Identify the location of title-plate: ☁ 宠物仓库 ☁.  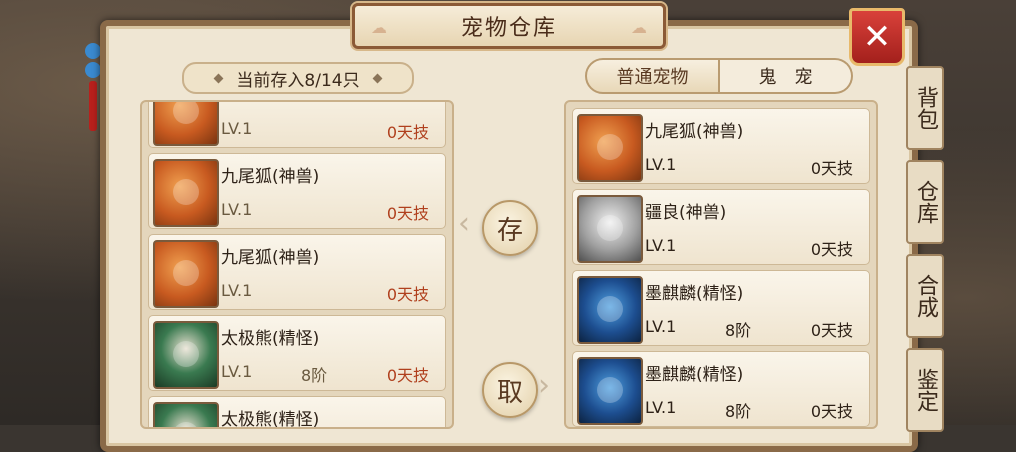
(509, 26).